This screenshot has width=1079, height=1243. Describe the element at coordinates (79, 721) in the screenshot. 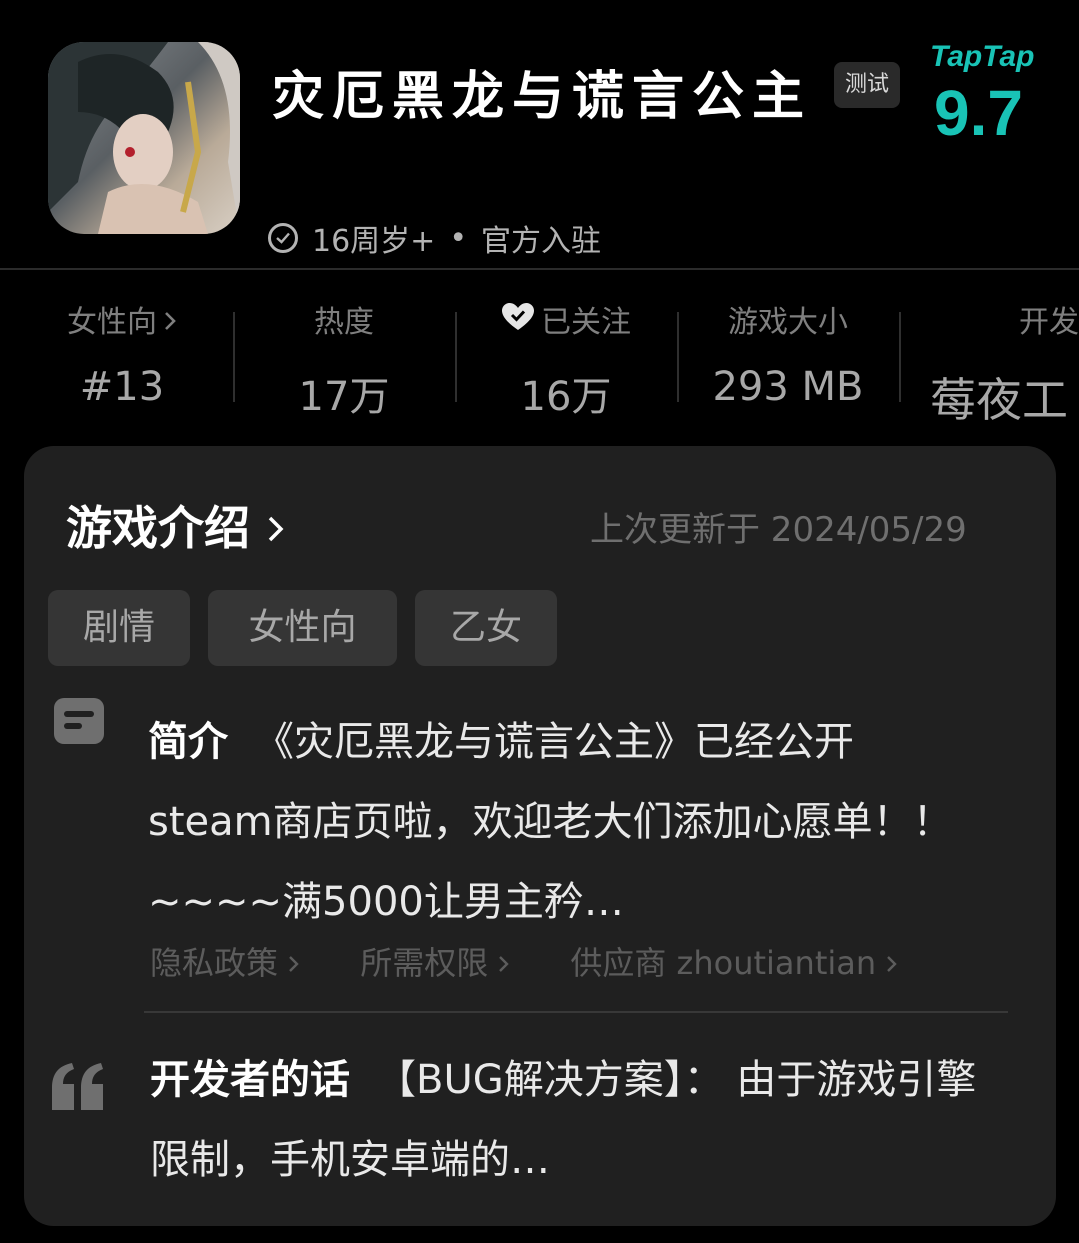

I see `document-icon` at that location.